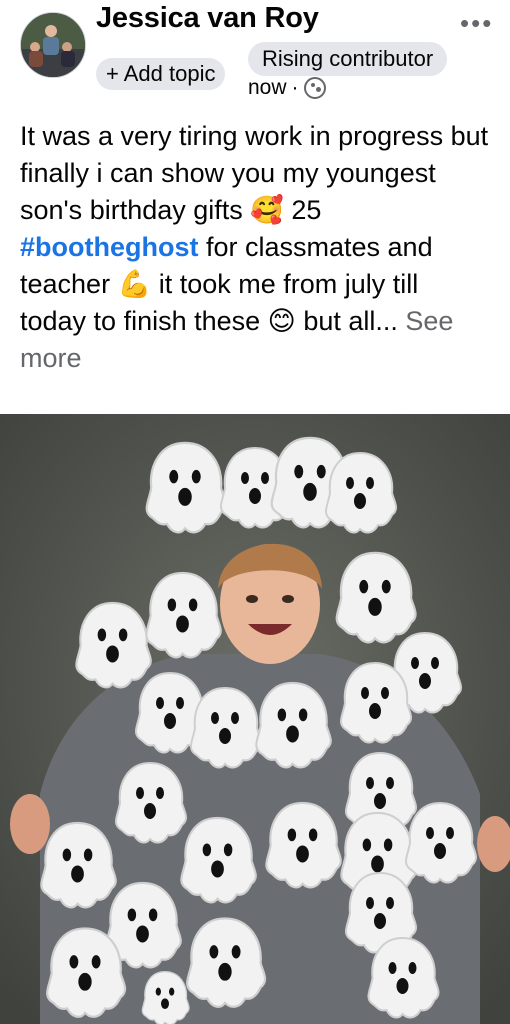 The height and width of the screenshot is (1024, 510). I want to click on hashtag-link: #bootheghost, so click(109, 247).